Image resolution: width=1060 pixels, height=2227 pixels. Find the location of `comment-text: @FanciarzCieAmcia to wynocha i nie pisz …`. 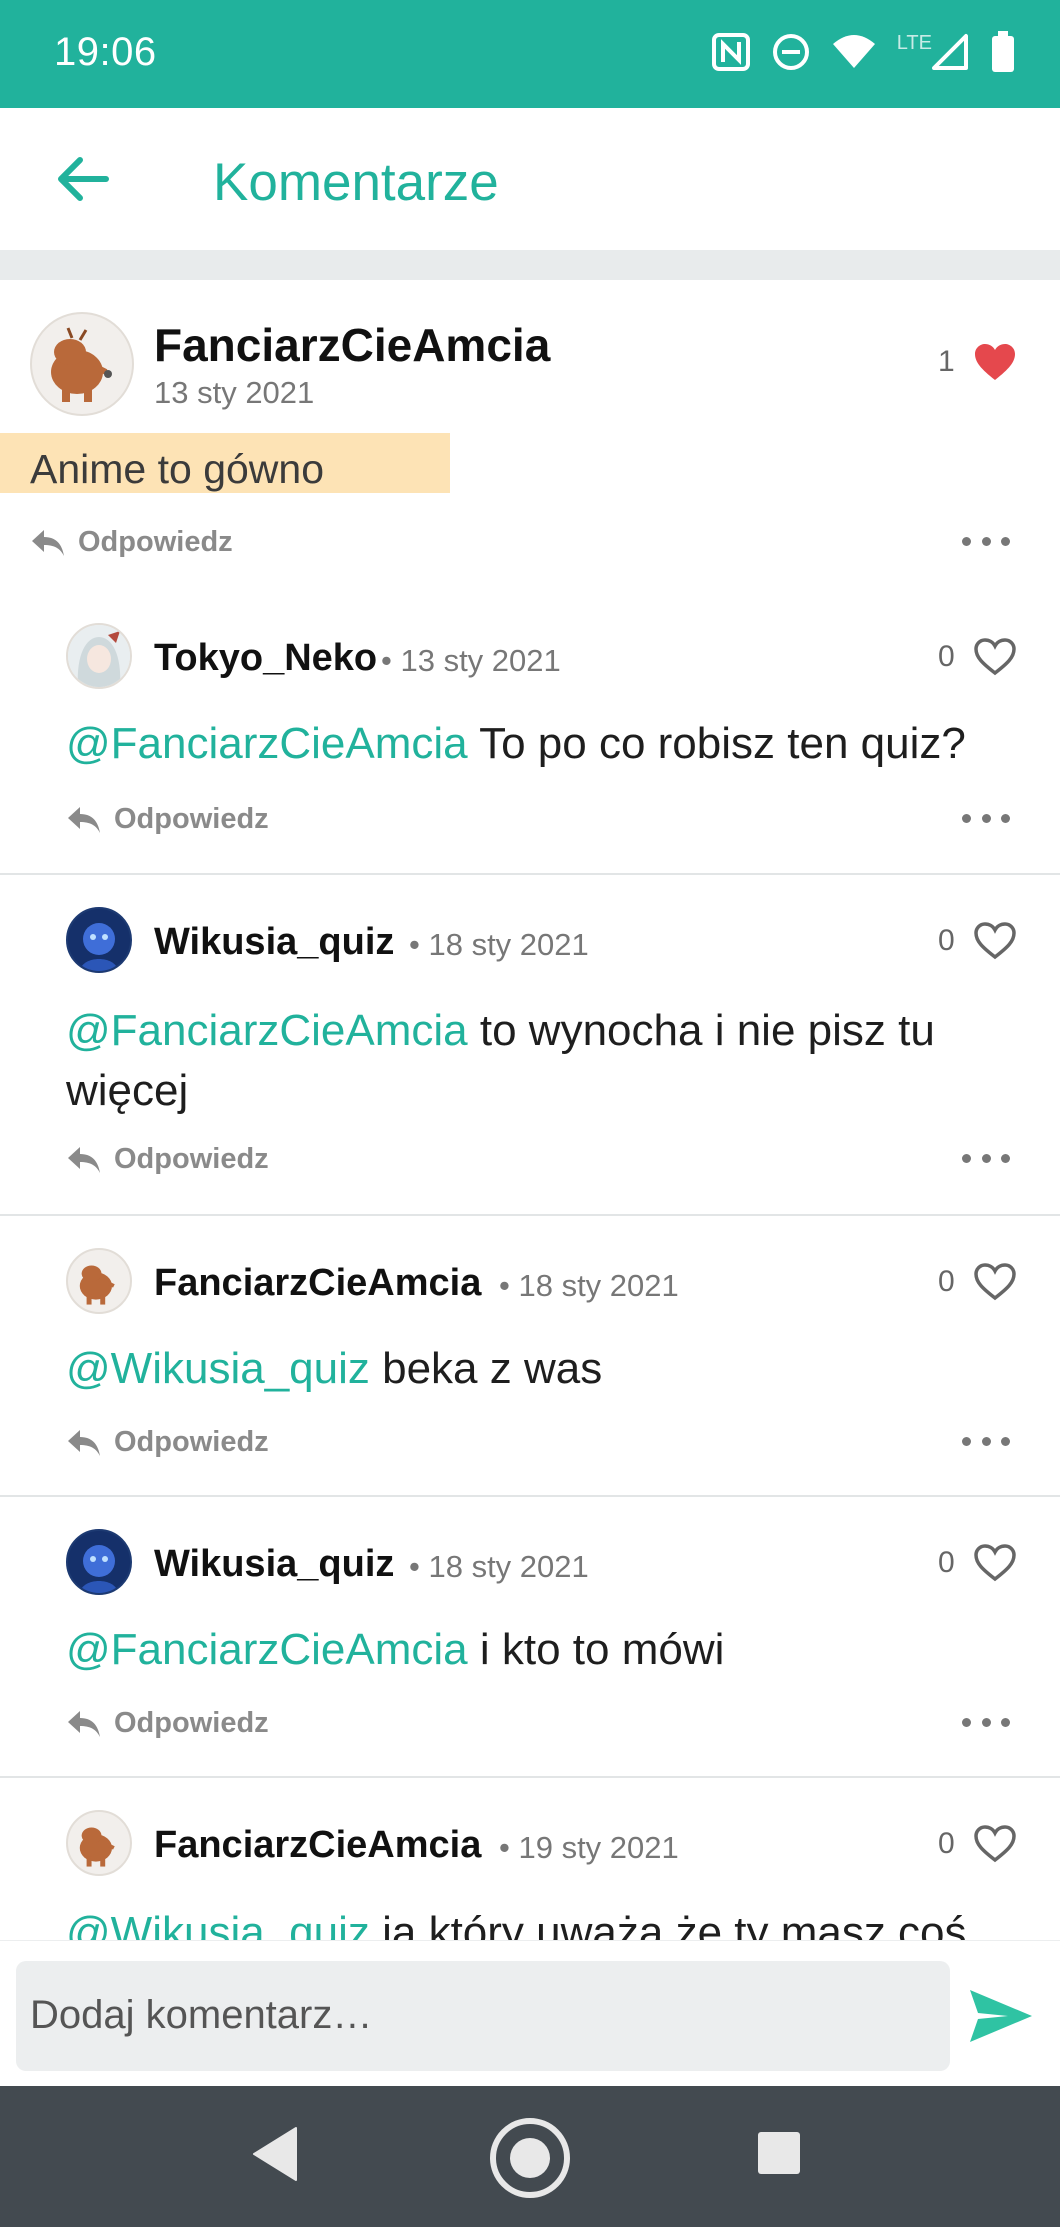

comment-text: @FanciarzCieAmcia to wynocha i nie pisz … is located at coordinates (541, 1061).